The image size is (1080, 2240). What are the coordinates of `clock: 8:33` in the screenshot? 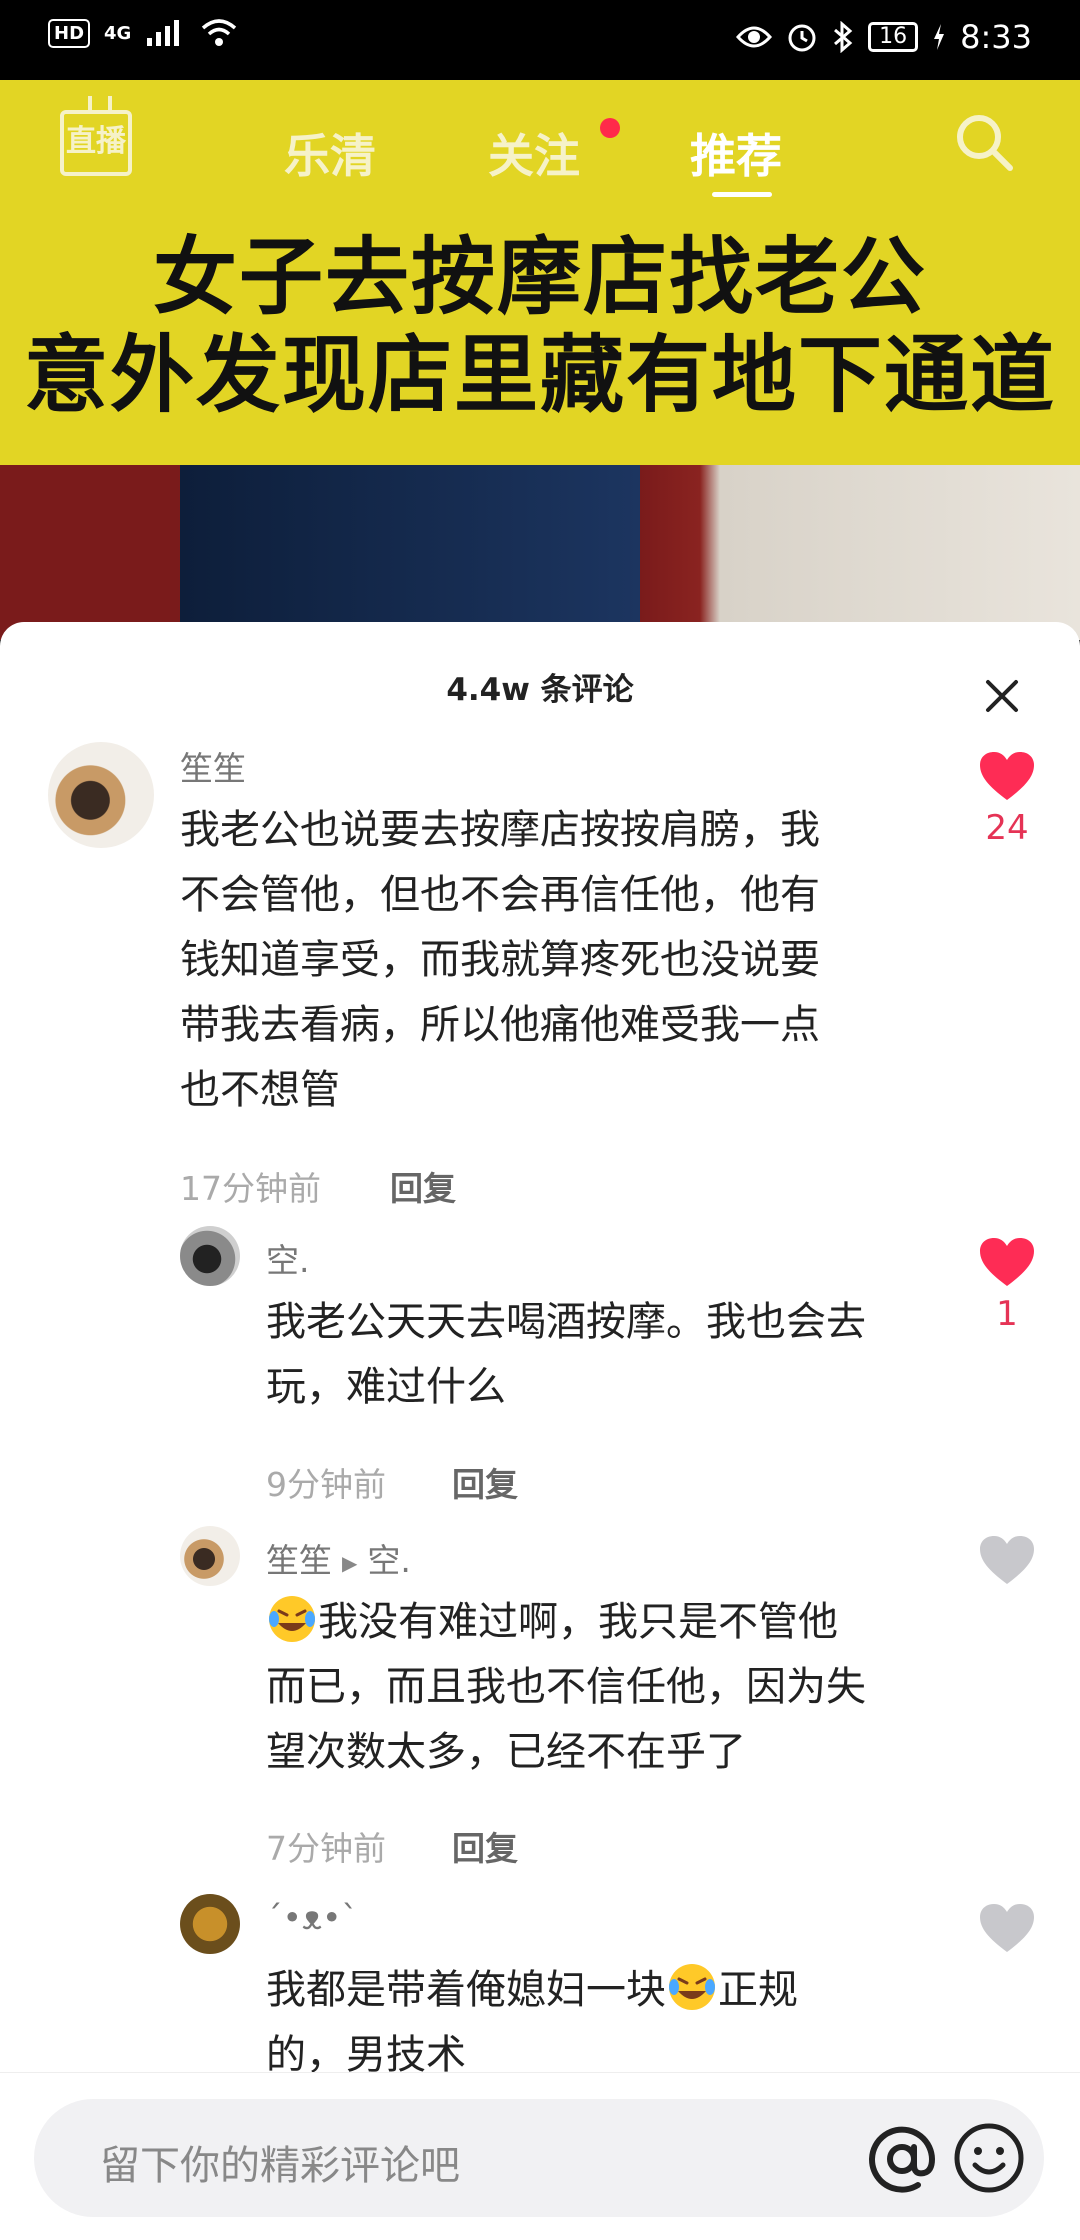 It's located at (996, 37).